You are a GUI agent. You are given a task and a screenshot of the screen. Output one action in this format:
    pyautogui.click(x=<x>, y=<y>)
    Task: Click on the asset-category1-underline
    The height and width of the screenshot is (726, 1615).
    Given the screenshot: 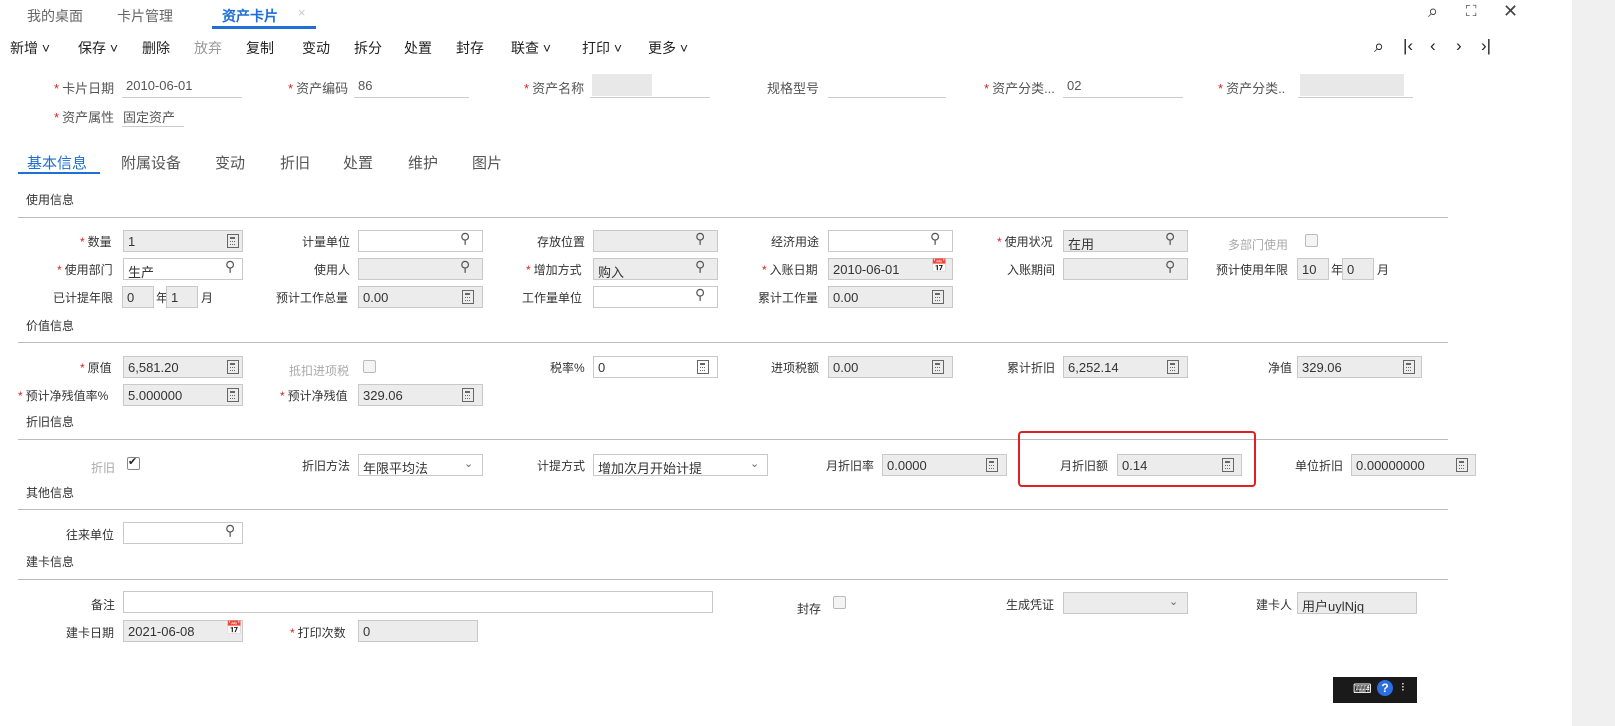 What is the action you would take?
    pyautogui.click(x=1123, y=97)
    